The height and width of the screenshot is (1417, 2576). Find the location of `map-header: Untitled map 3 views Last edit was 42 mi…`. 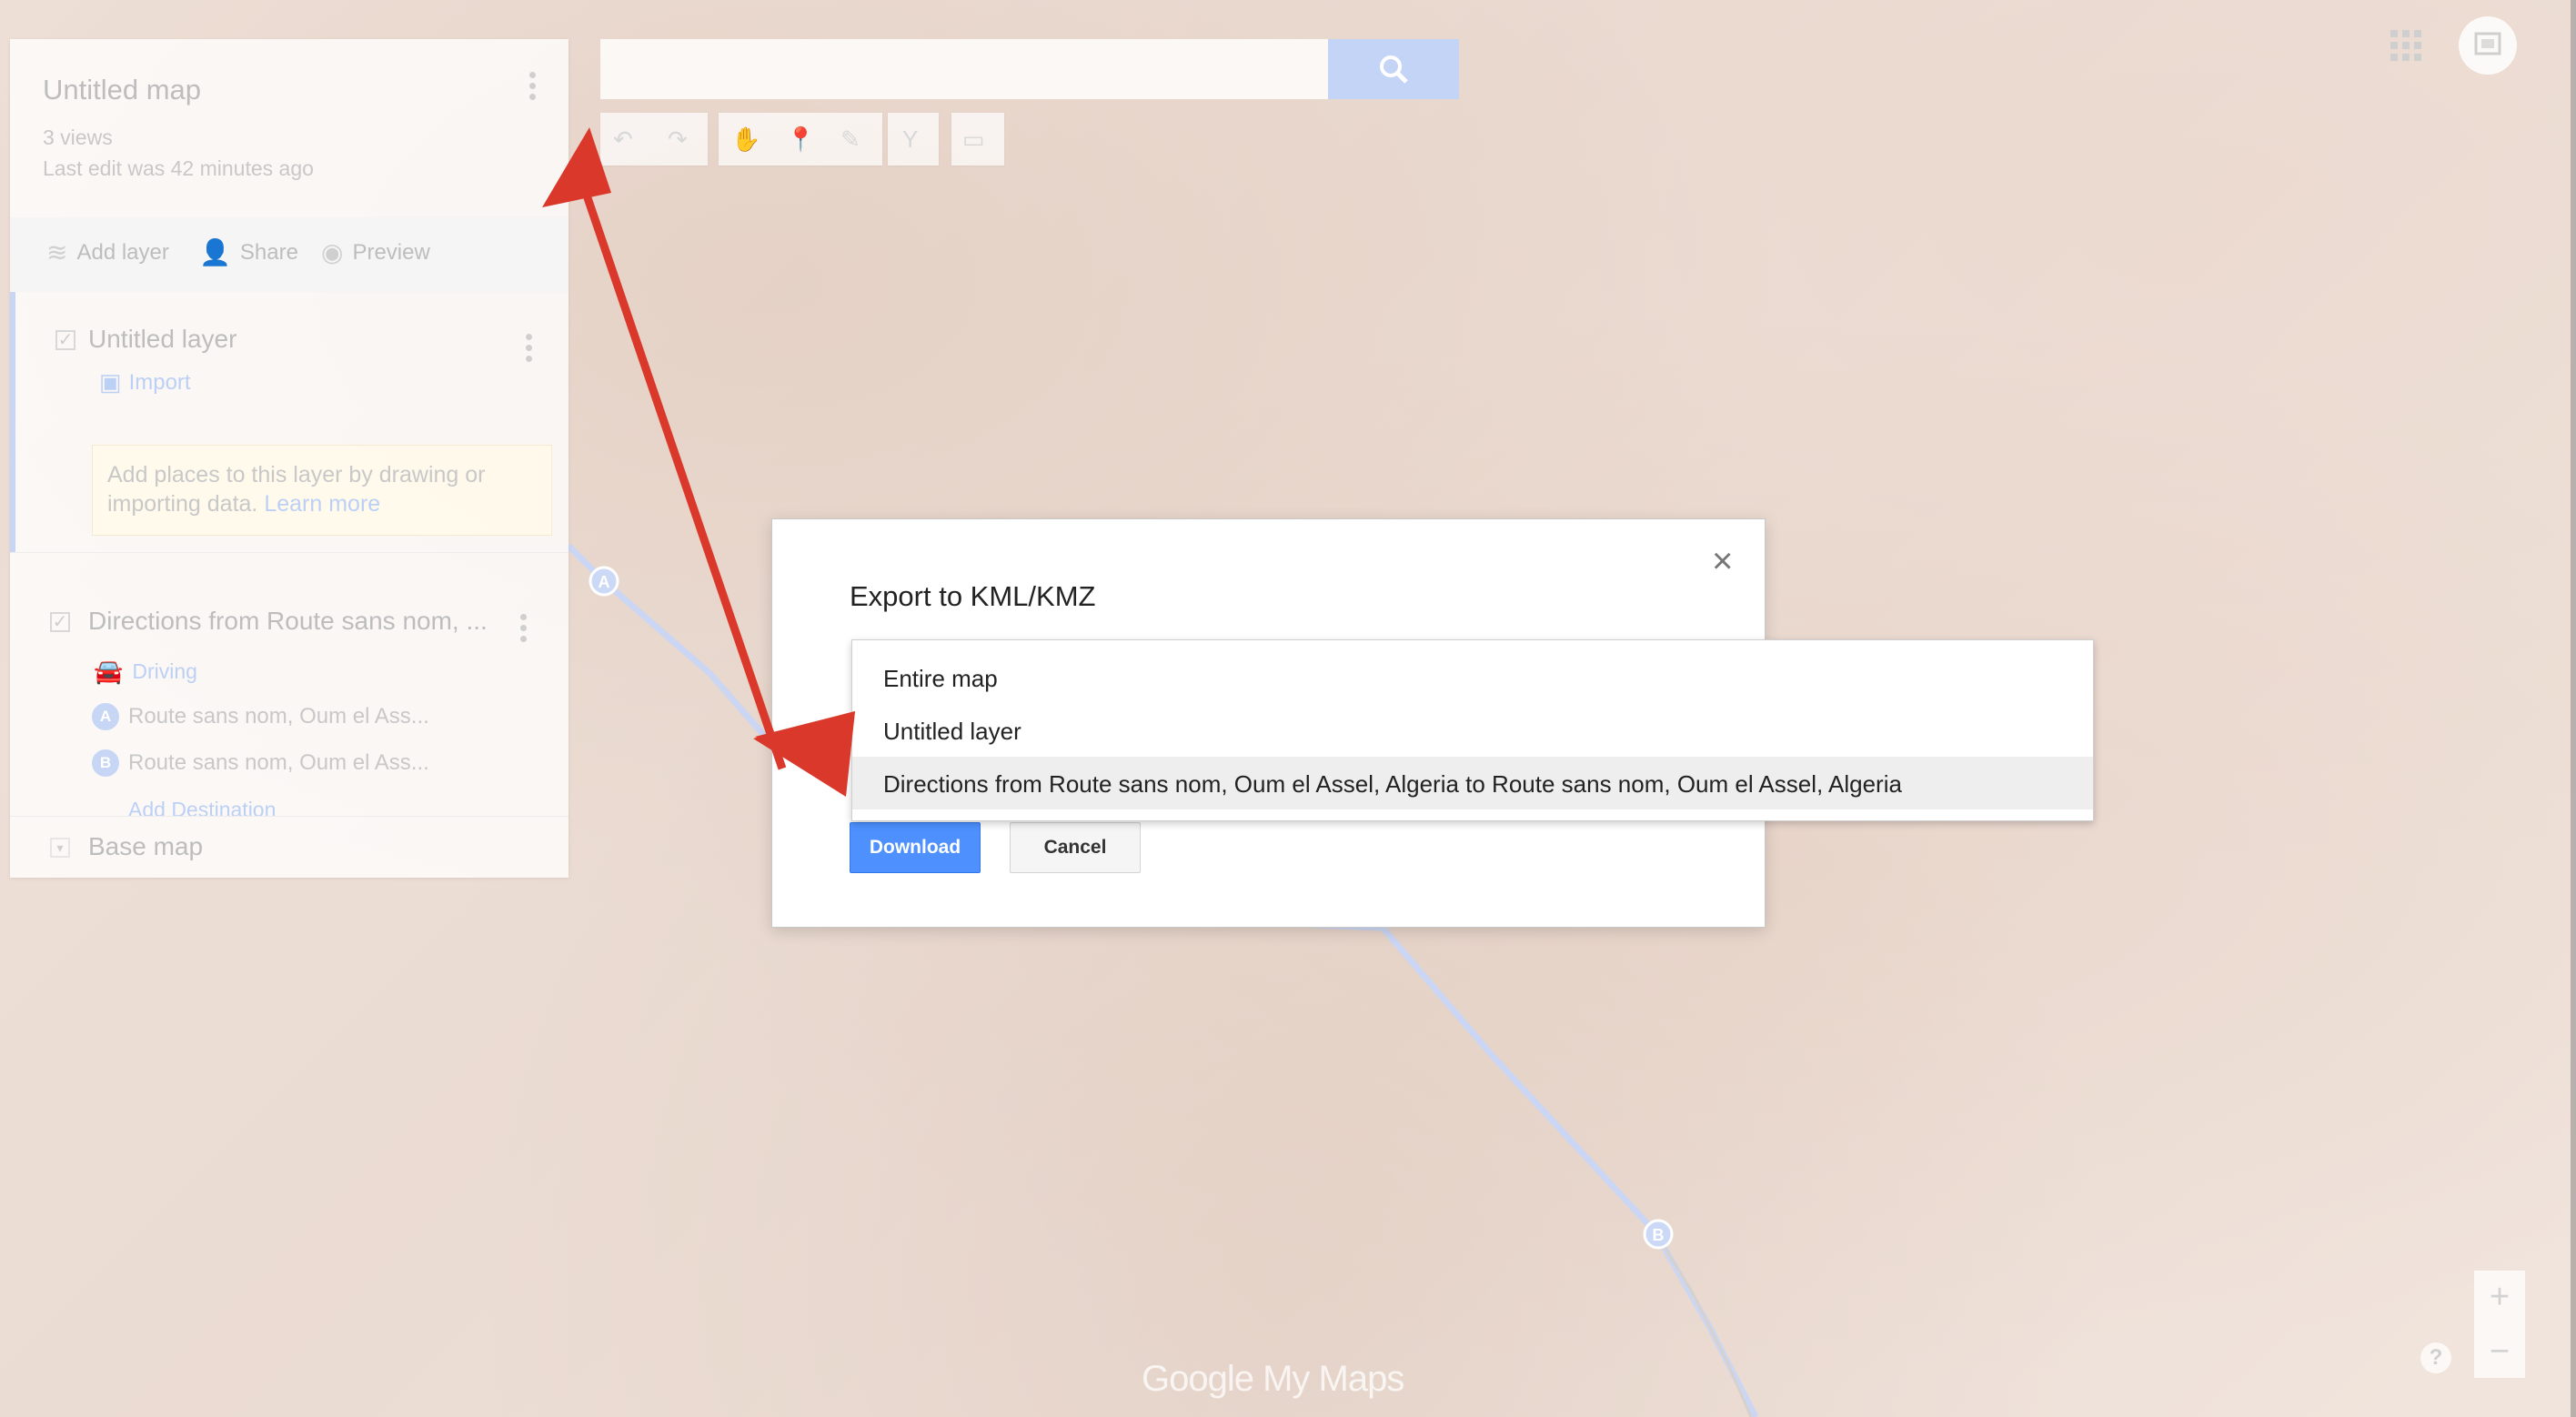

map-header: Untitled map 3 views Last edit was 42 mi… is located at coordinates (289, 128).